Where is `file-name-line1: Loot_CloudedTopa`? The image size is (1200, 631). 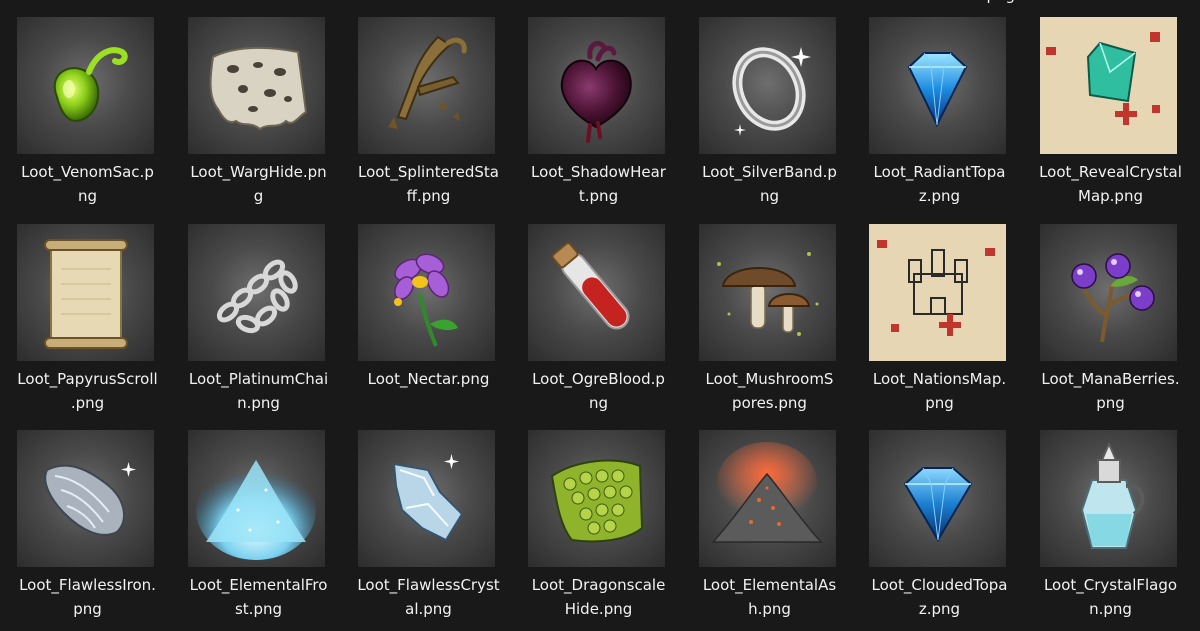 file-name-line1: Loot_CloudedTopa is located at coordinates (939, 585).